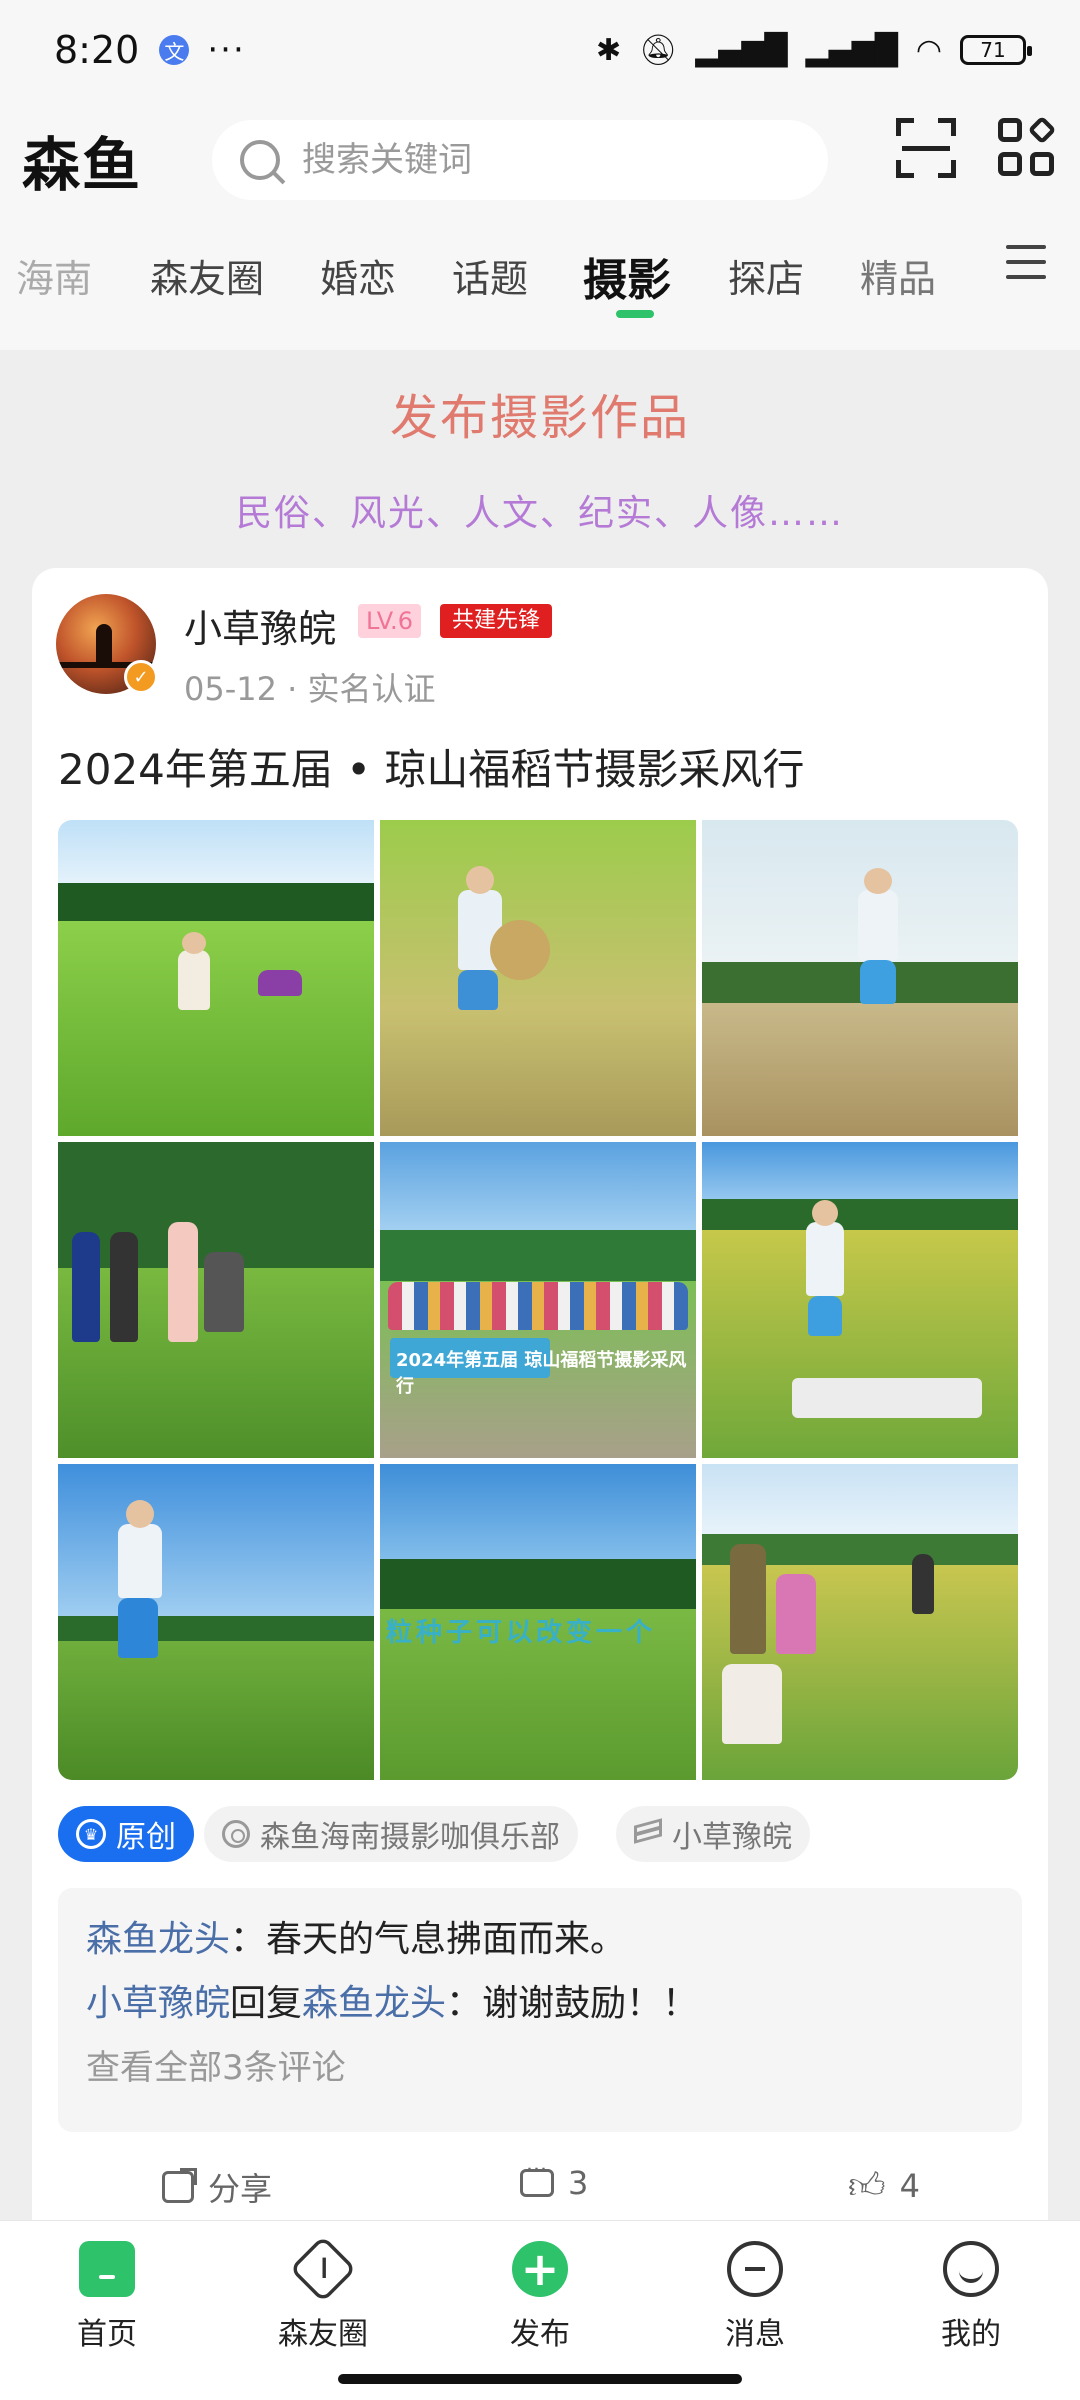 This screenshot has width=1080, height=2400. I want to click on comment-icon, so click(537, 2177).